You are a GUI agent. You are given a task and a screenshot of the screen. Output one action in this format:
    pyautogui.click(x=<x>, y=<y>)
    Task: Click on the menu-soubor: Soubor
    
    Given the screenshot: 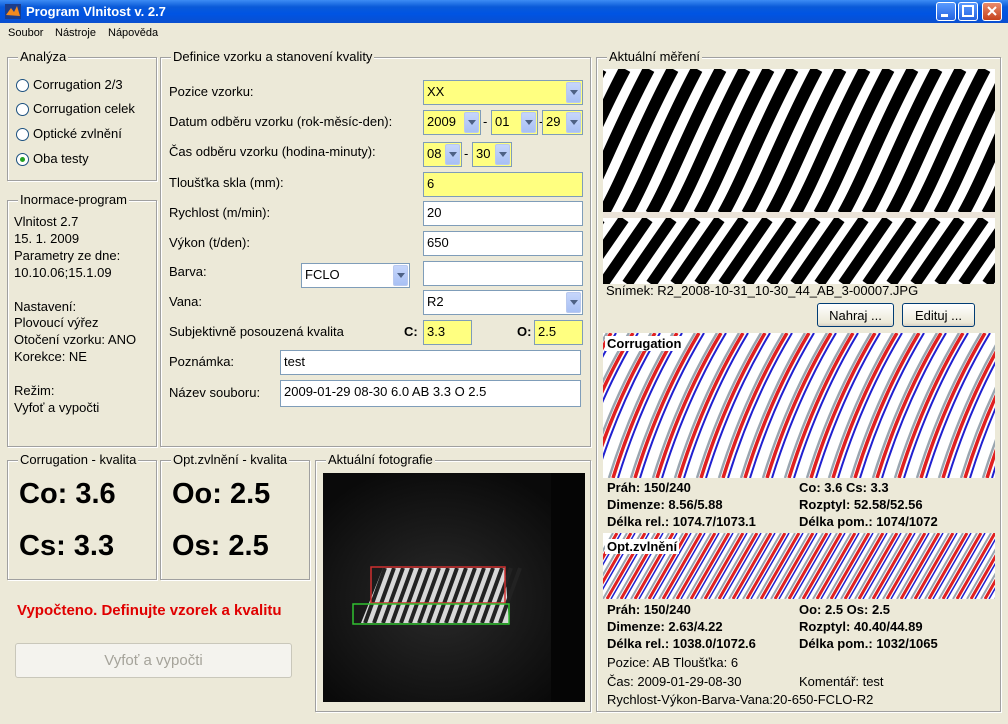 What is the action you would take?
    pyautogui.click(x=25, y=33)
    